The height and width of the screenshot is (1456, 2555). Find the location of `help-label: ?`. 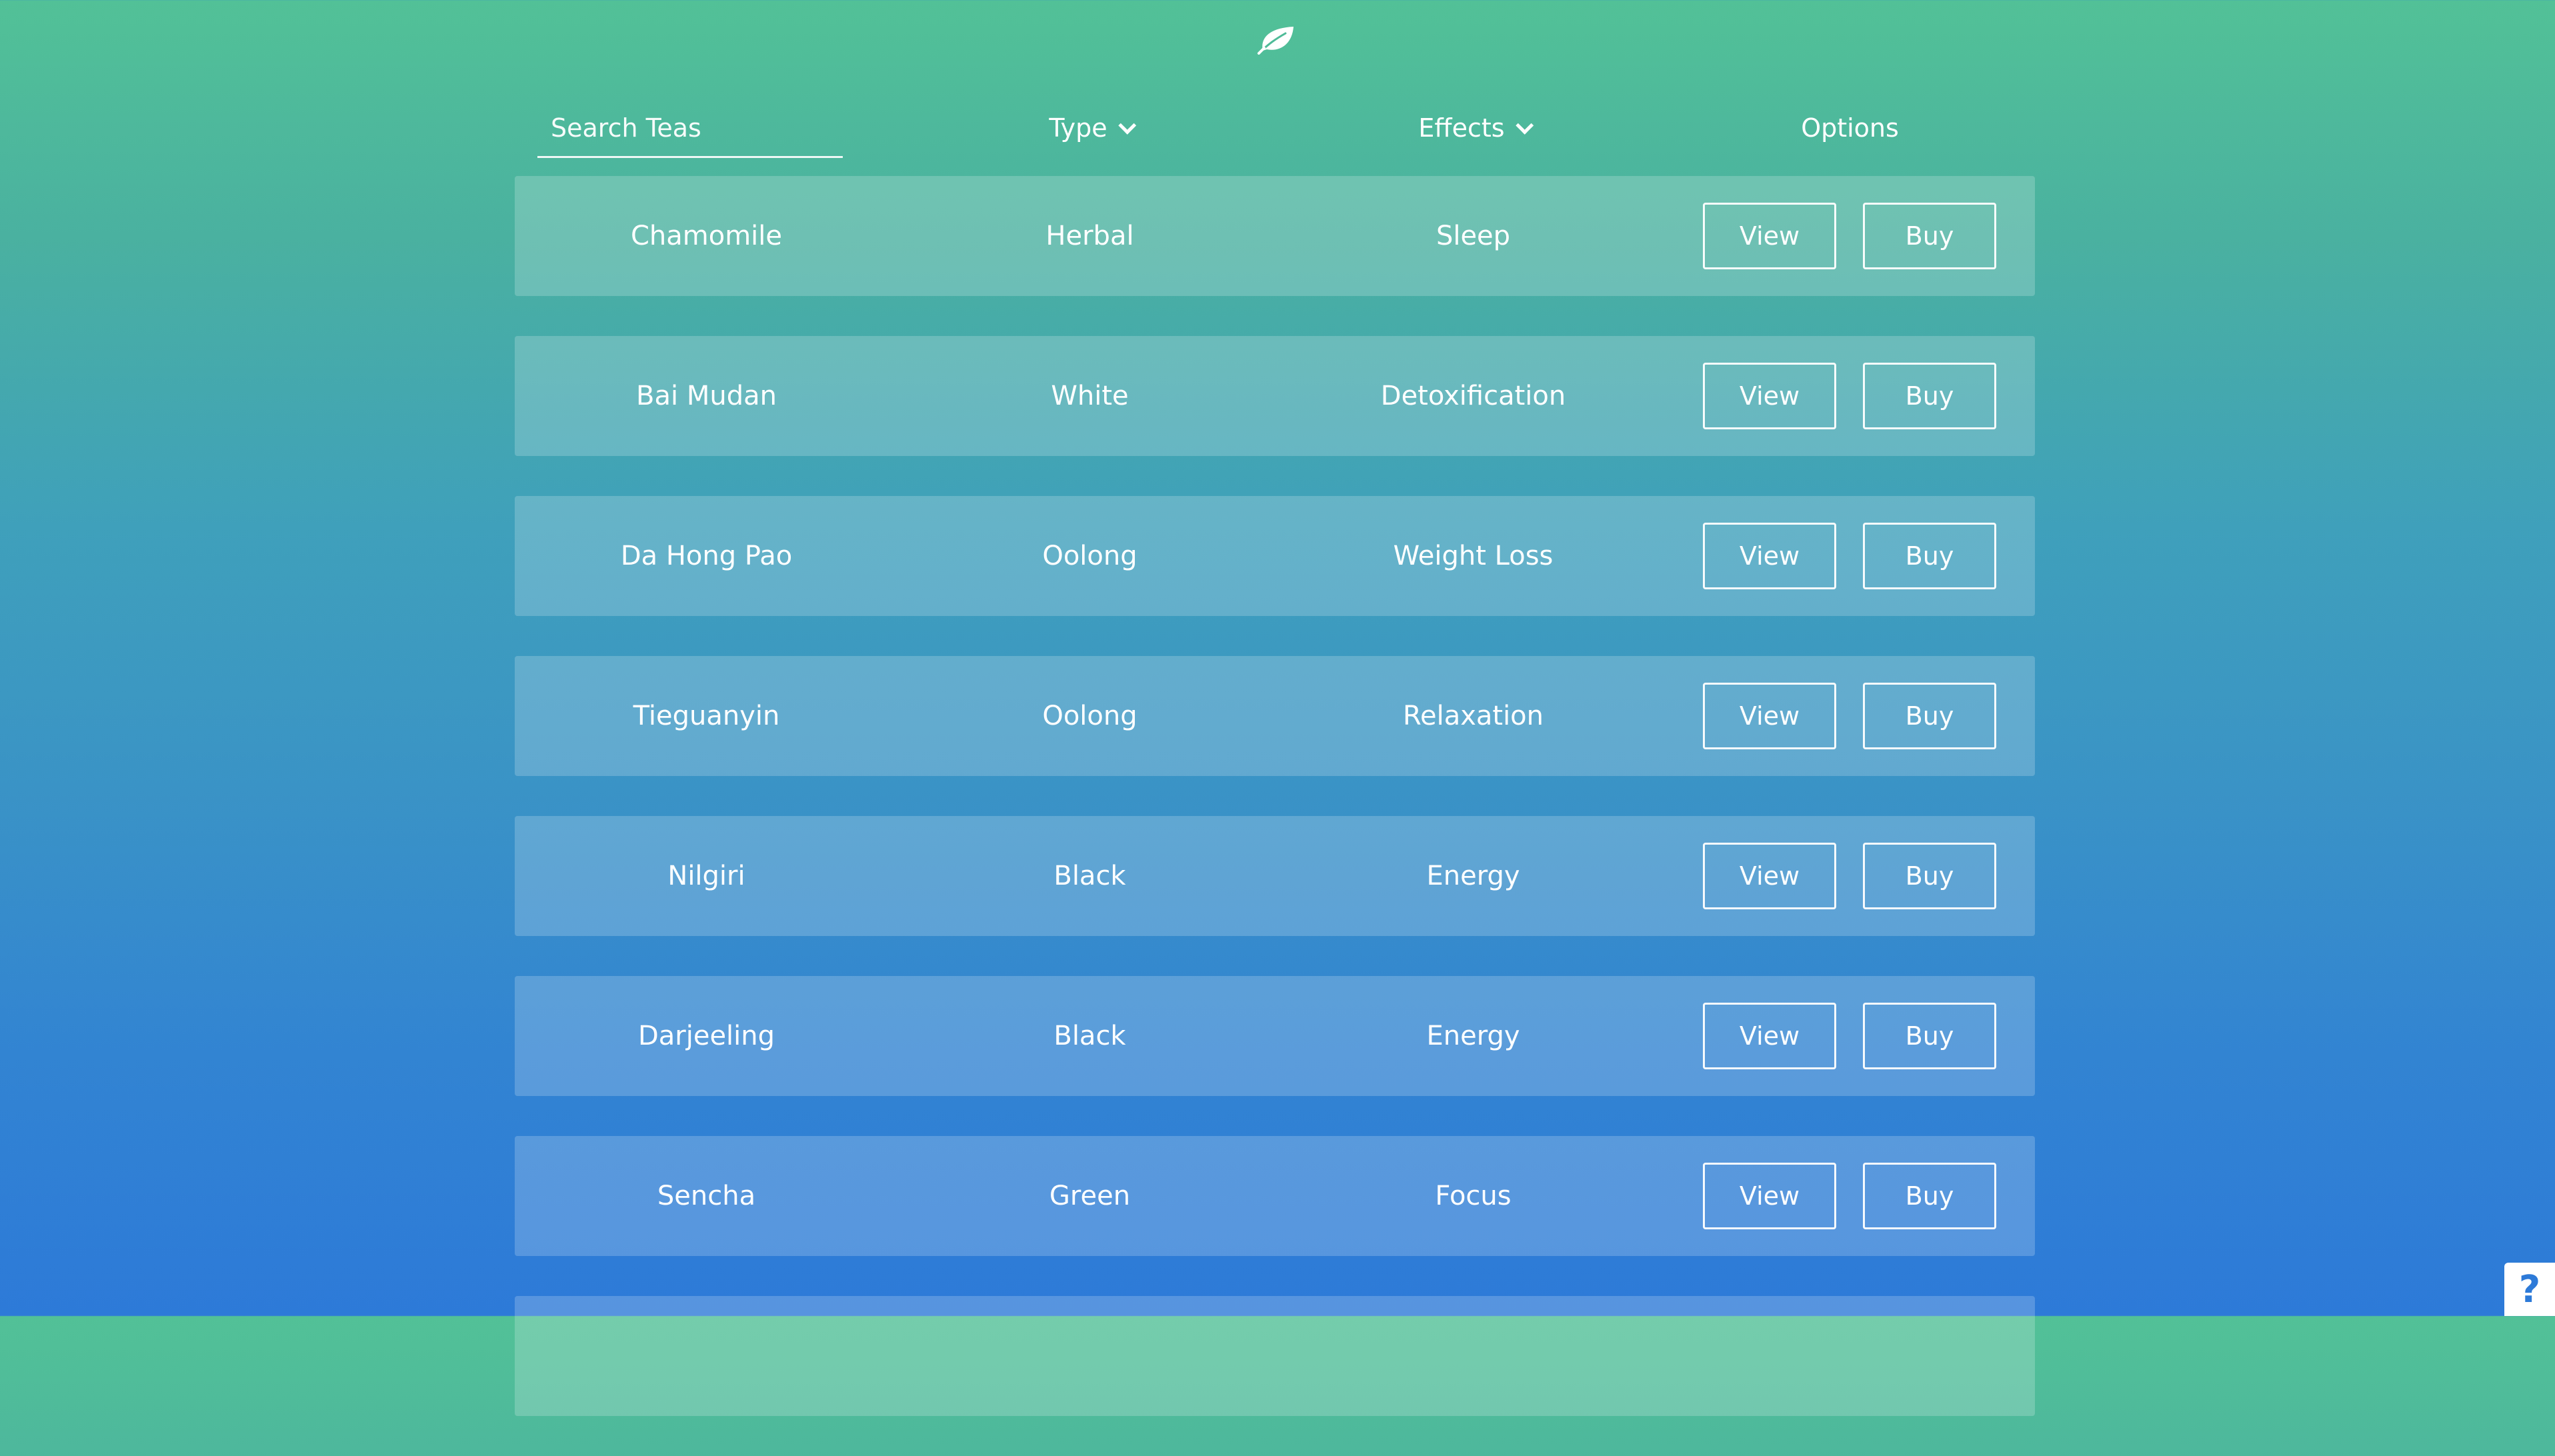

help-label: ? is located at coordinates (2529, 1289).